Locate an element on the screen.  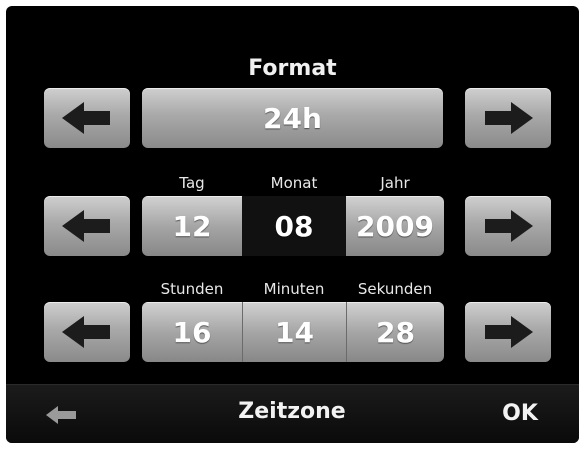
date-right-button is located at coordinates (508, 226).